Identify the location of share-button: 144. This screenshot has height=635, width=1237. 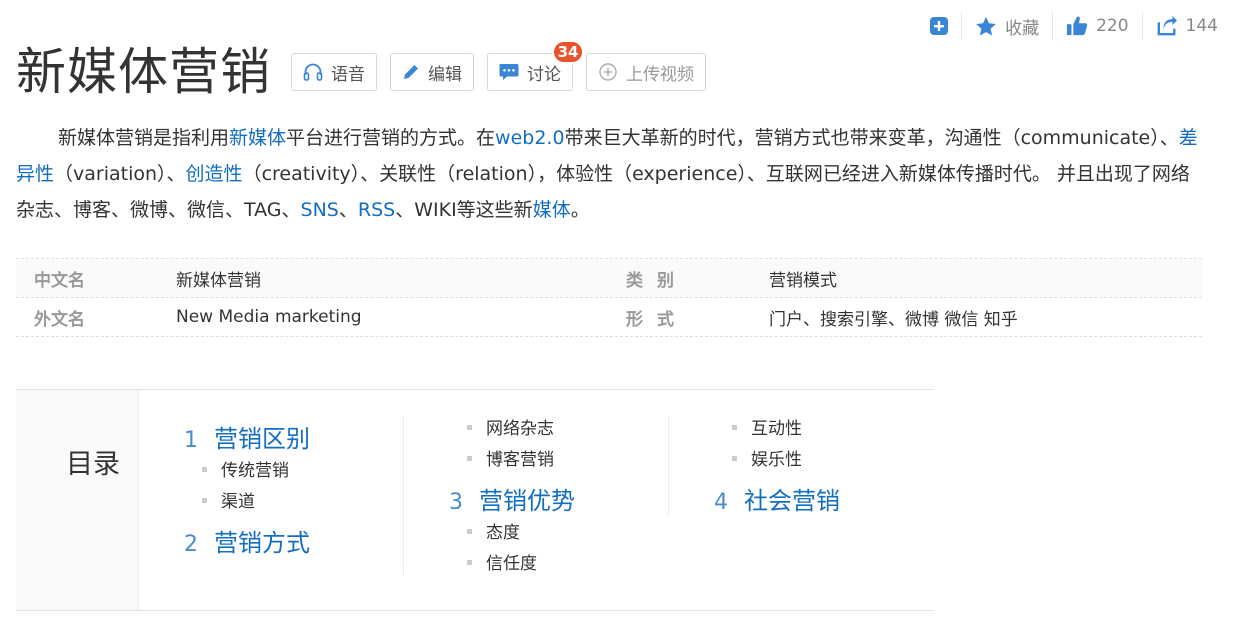
(1186, 26).